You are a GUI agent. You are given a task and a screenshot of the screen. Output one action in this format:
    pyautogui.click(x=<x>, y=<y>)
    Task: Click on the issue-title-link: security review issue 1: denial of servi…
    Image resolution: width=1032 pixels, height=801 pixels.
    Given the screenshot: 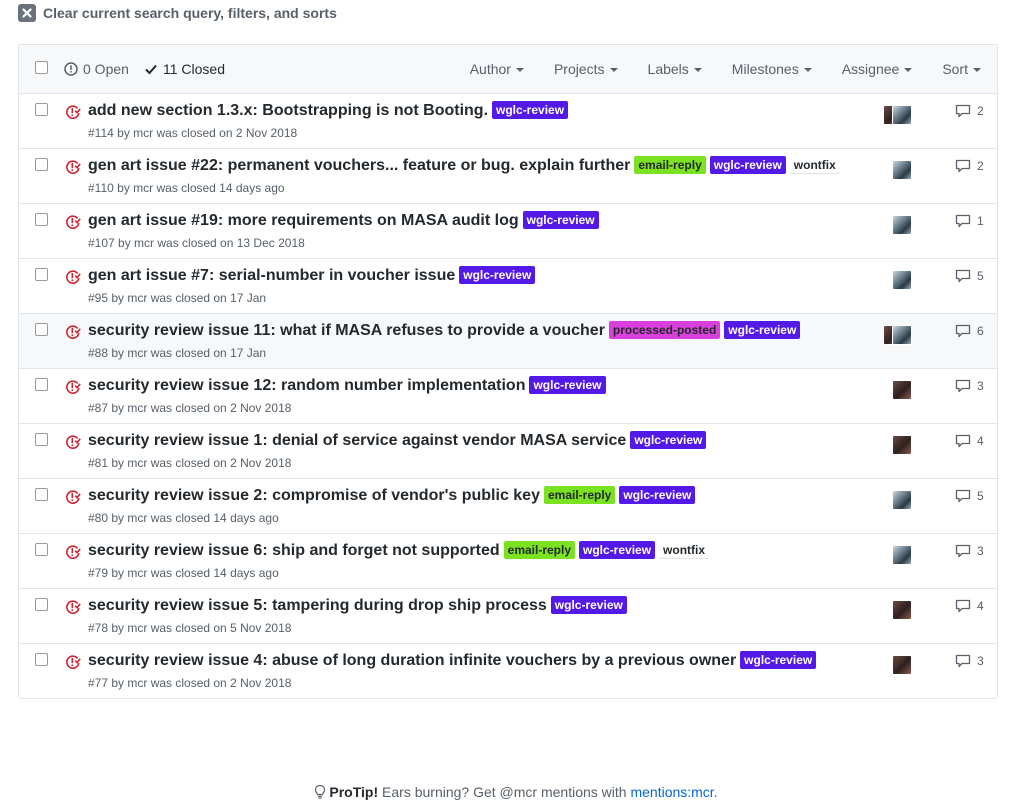 What is the action you would take?
    pyautogui.click(x=357, y=440)
    